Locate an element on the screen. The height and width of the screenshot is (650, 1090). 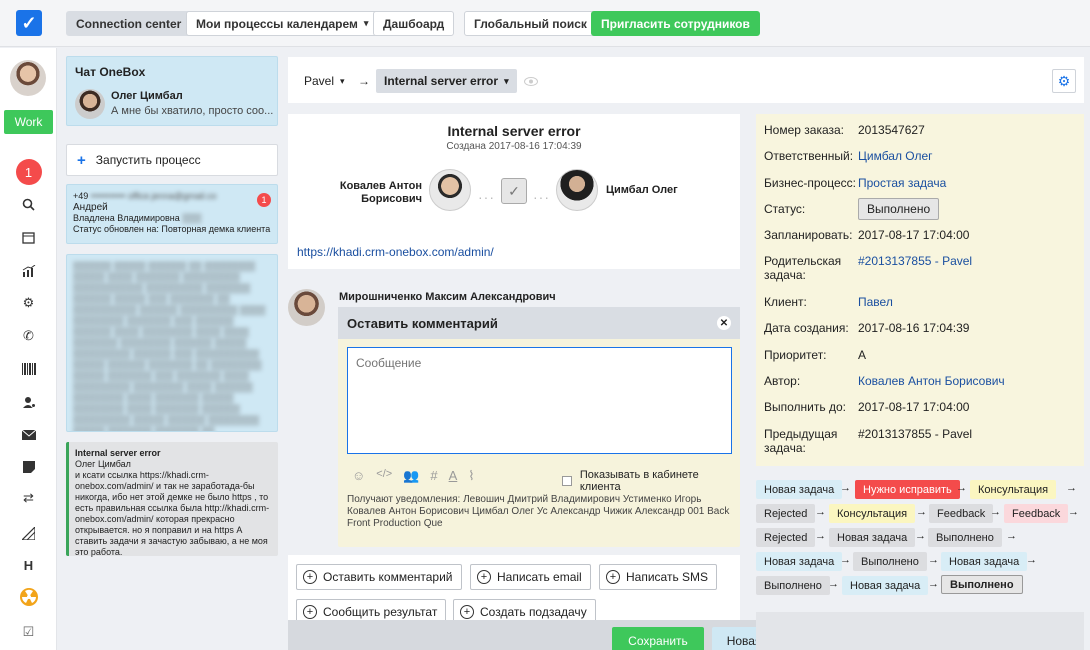
my-processes-dropdown: Мои процессы календарем ▾ is located at coordinates (282, 23).